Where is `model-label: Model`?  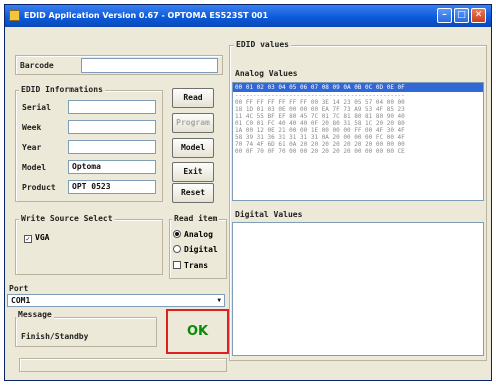
model-label: Model is located at coordinates (34, 167).